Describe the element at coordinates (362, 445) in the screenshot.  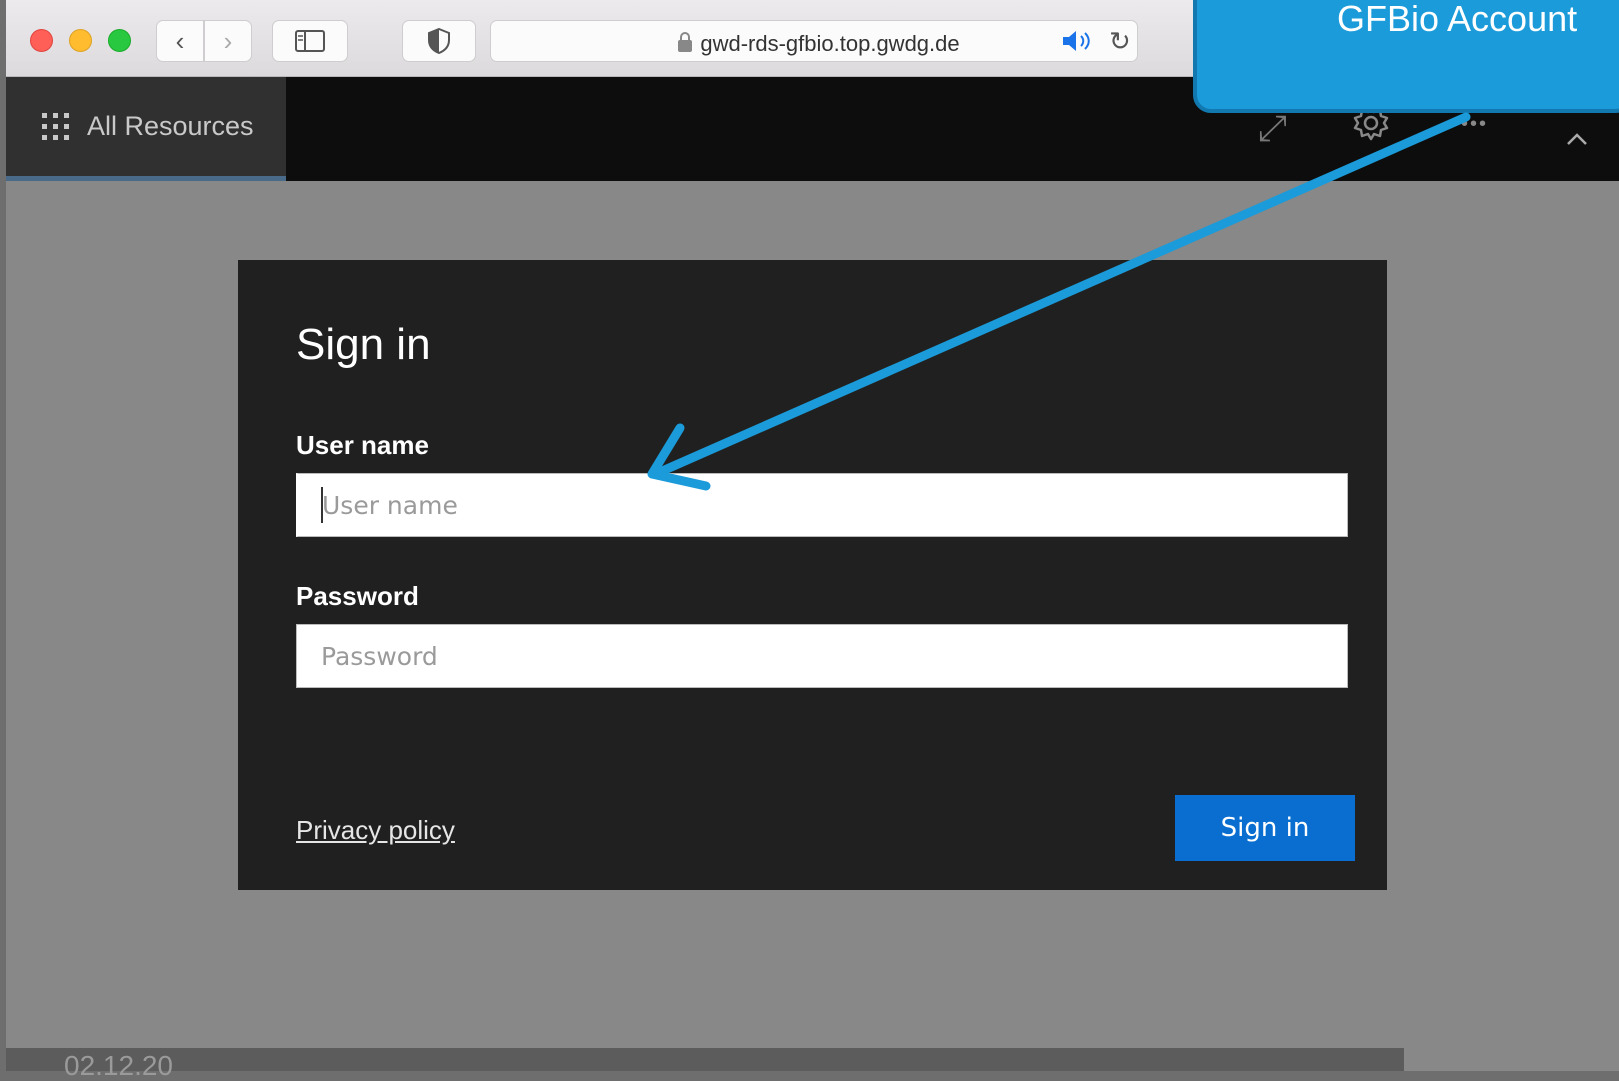
I see `username-label: User name` at that location.